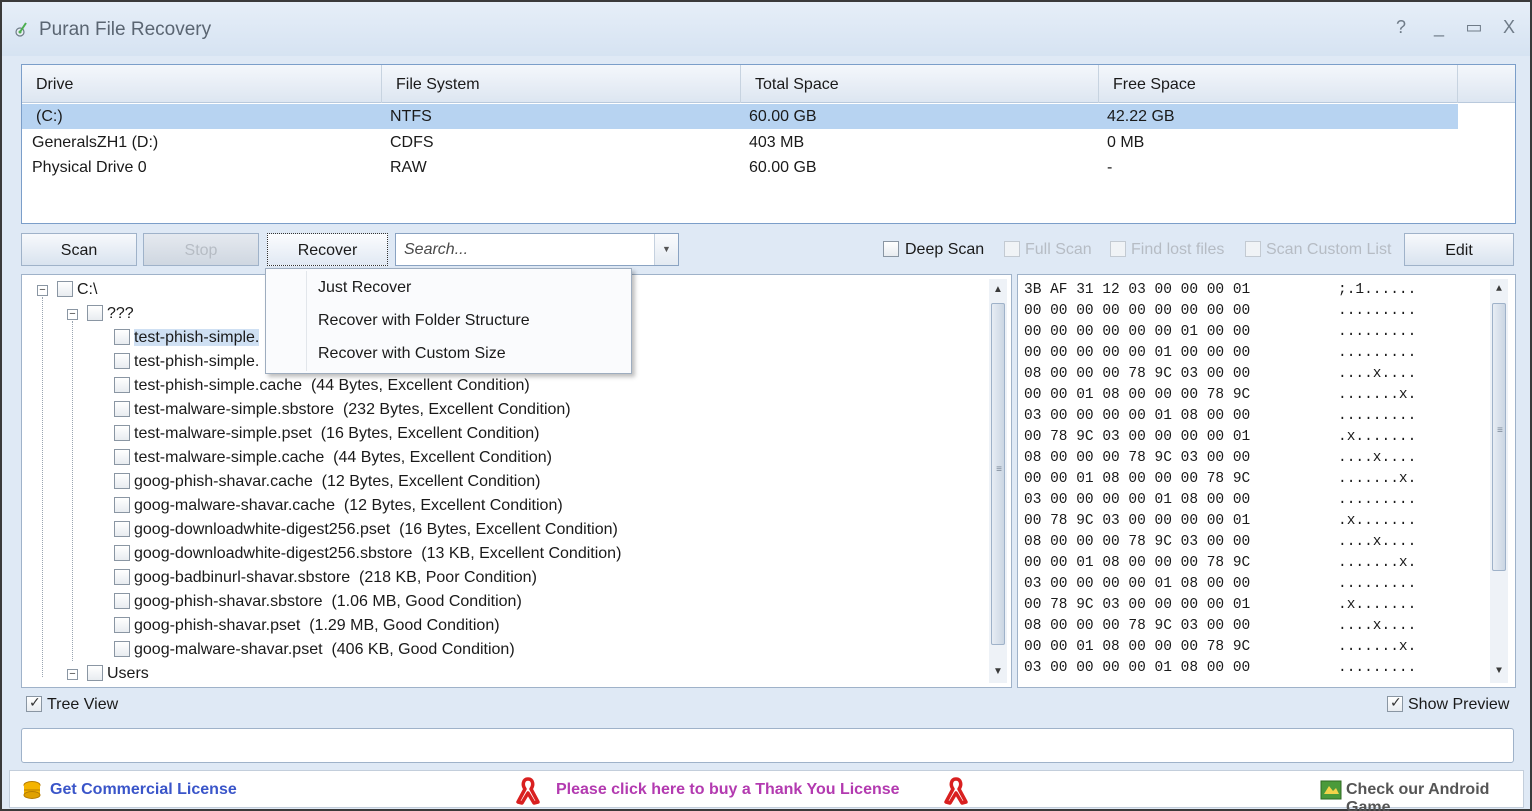  I want to click on drive-row: (C:) NTFS 60.00 GB 42.22 GB, so click(740, 116).